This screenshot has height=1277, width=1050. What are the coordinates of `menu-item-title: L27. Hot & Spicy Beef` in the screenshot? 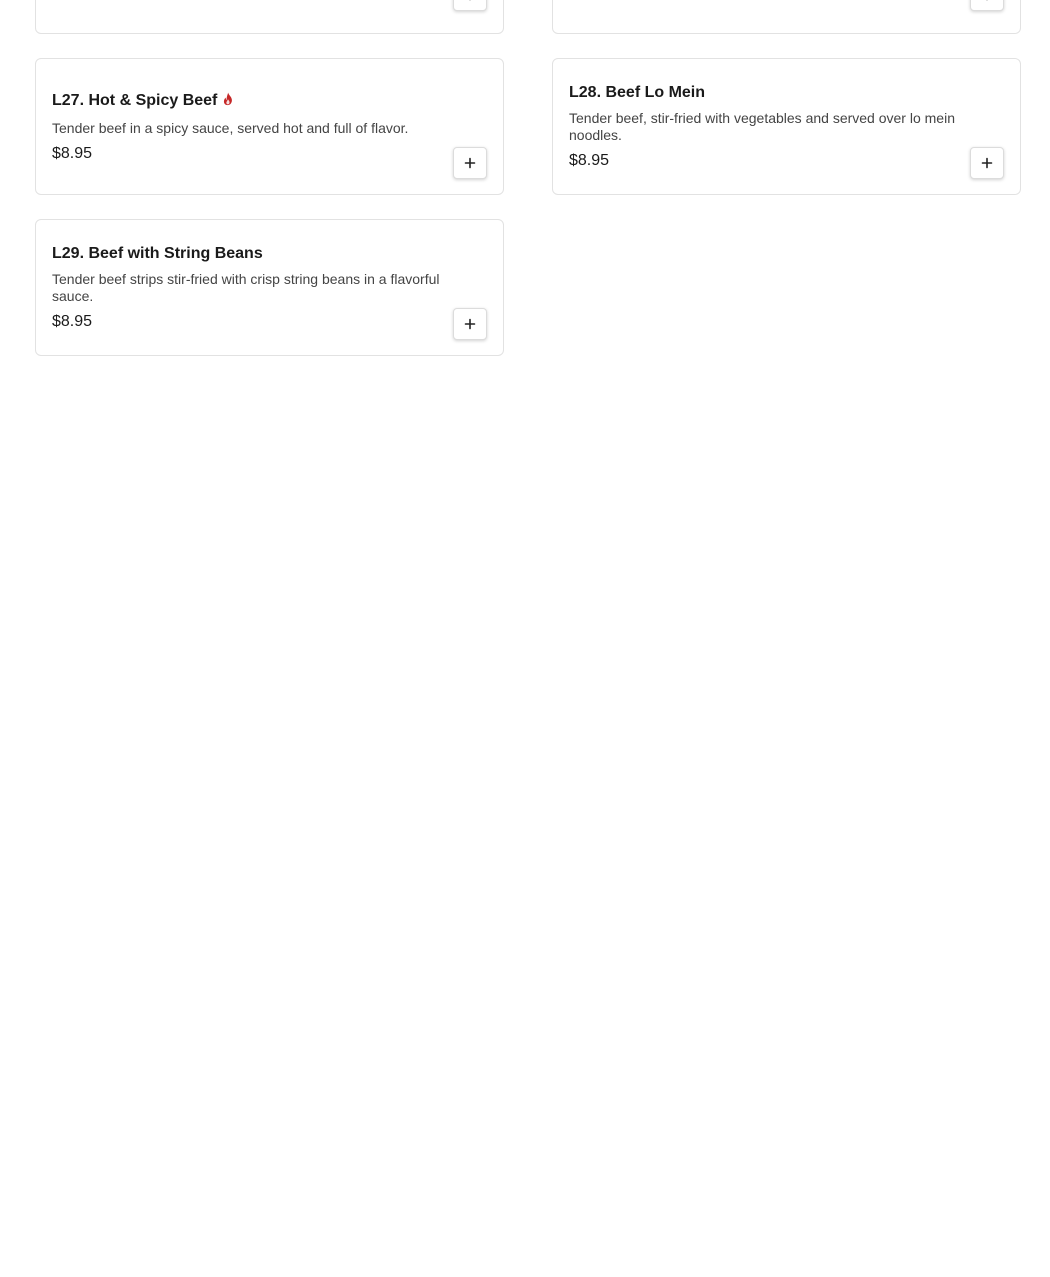 It's located at (143, 101).